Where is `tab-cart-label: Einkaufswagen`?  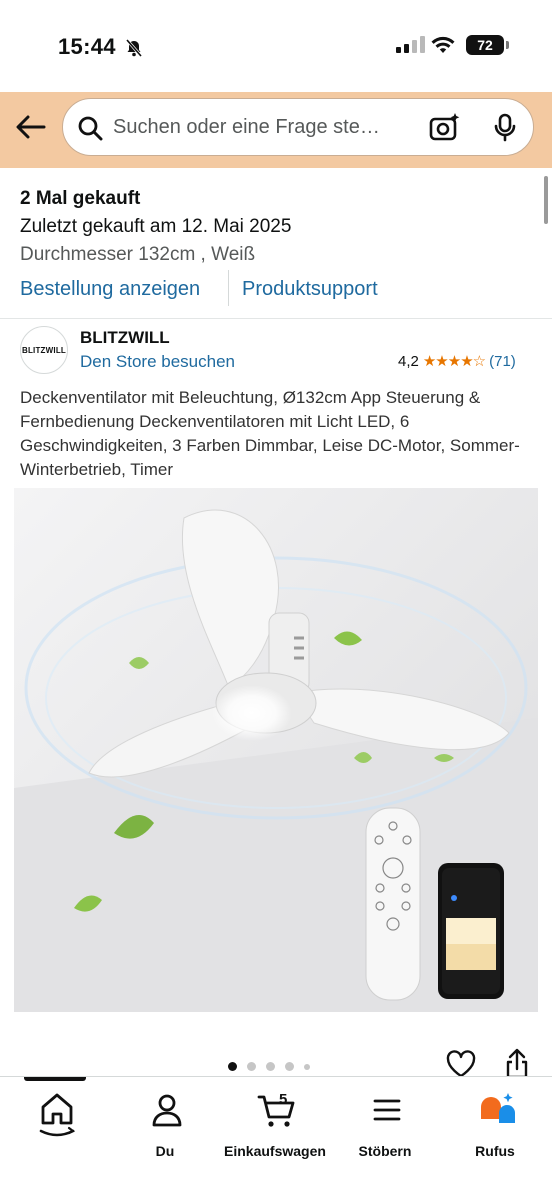 tab-cart-label: Einkaufswagen is located at coordinates (275, 1151).